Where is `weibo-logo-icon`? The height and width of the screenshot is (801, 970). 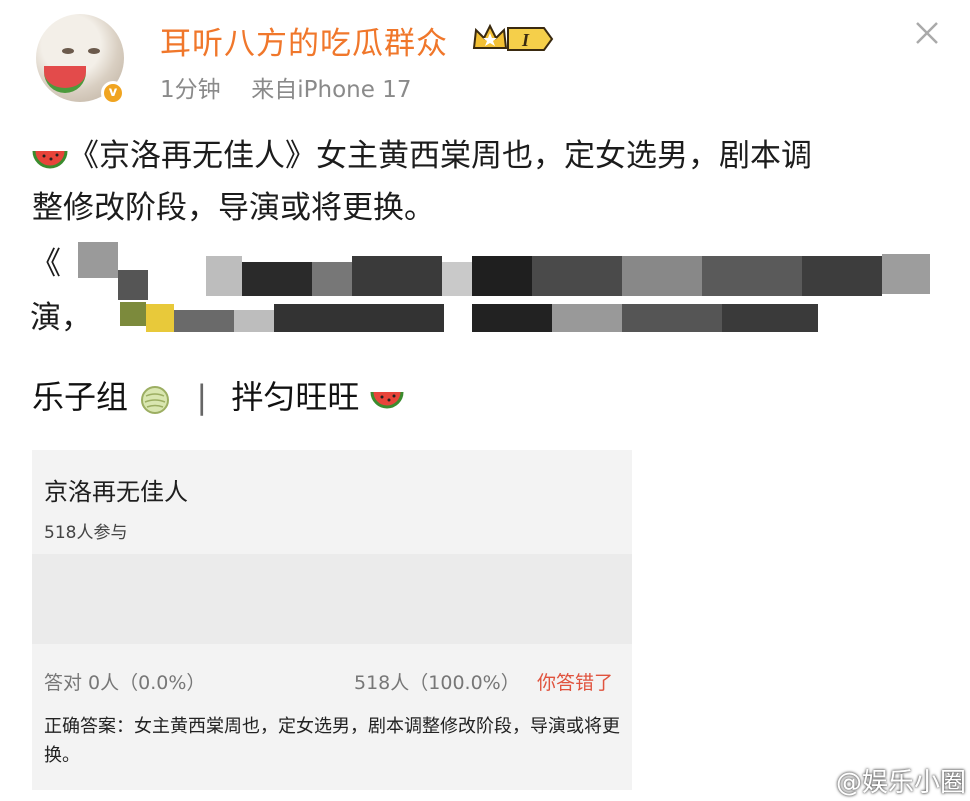
weibo-logo-icon is located at coordinates (820, 784).